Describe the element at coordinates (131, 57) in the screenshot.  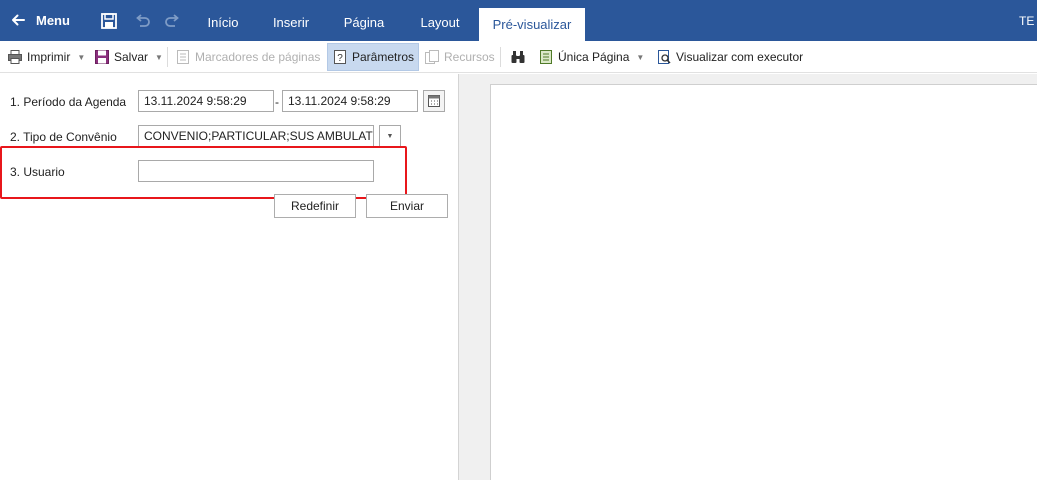
I see `save-label: Salvar` at that location.